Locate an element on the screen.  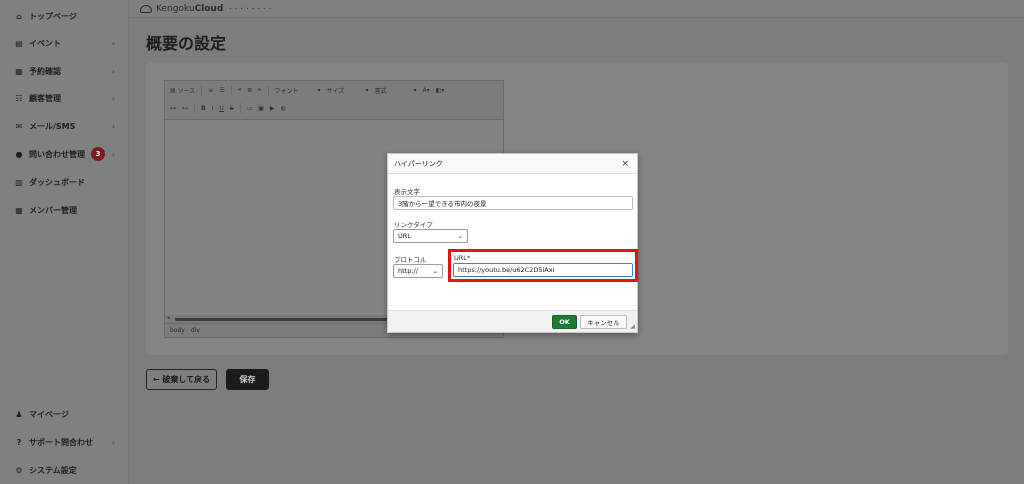
unlink-icon: ⊷ is located at coordinates (185, 108).